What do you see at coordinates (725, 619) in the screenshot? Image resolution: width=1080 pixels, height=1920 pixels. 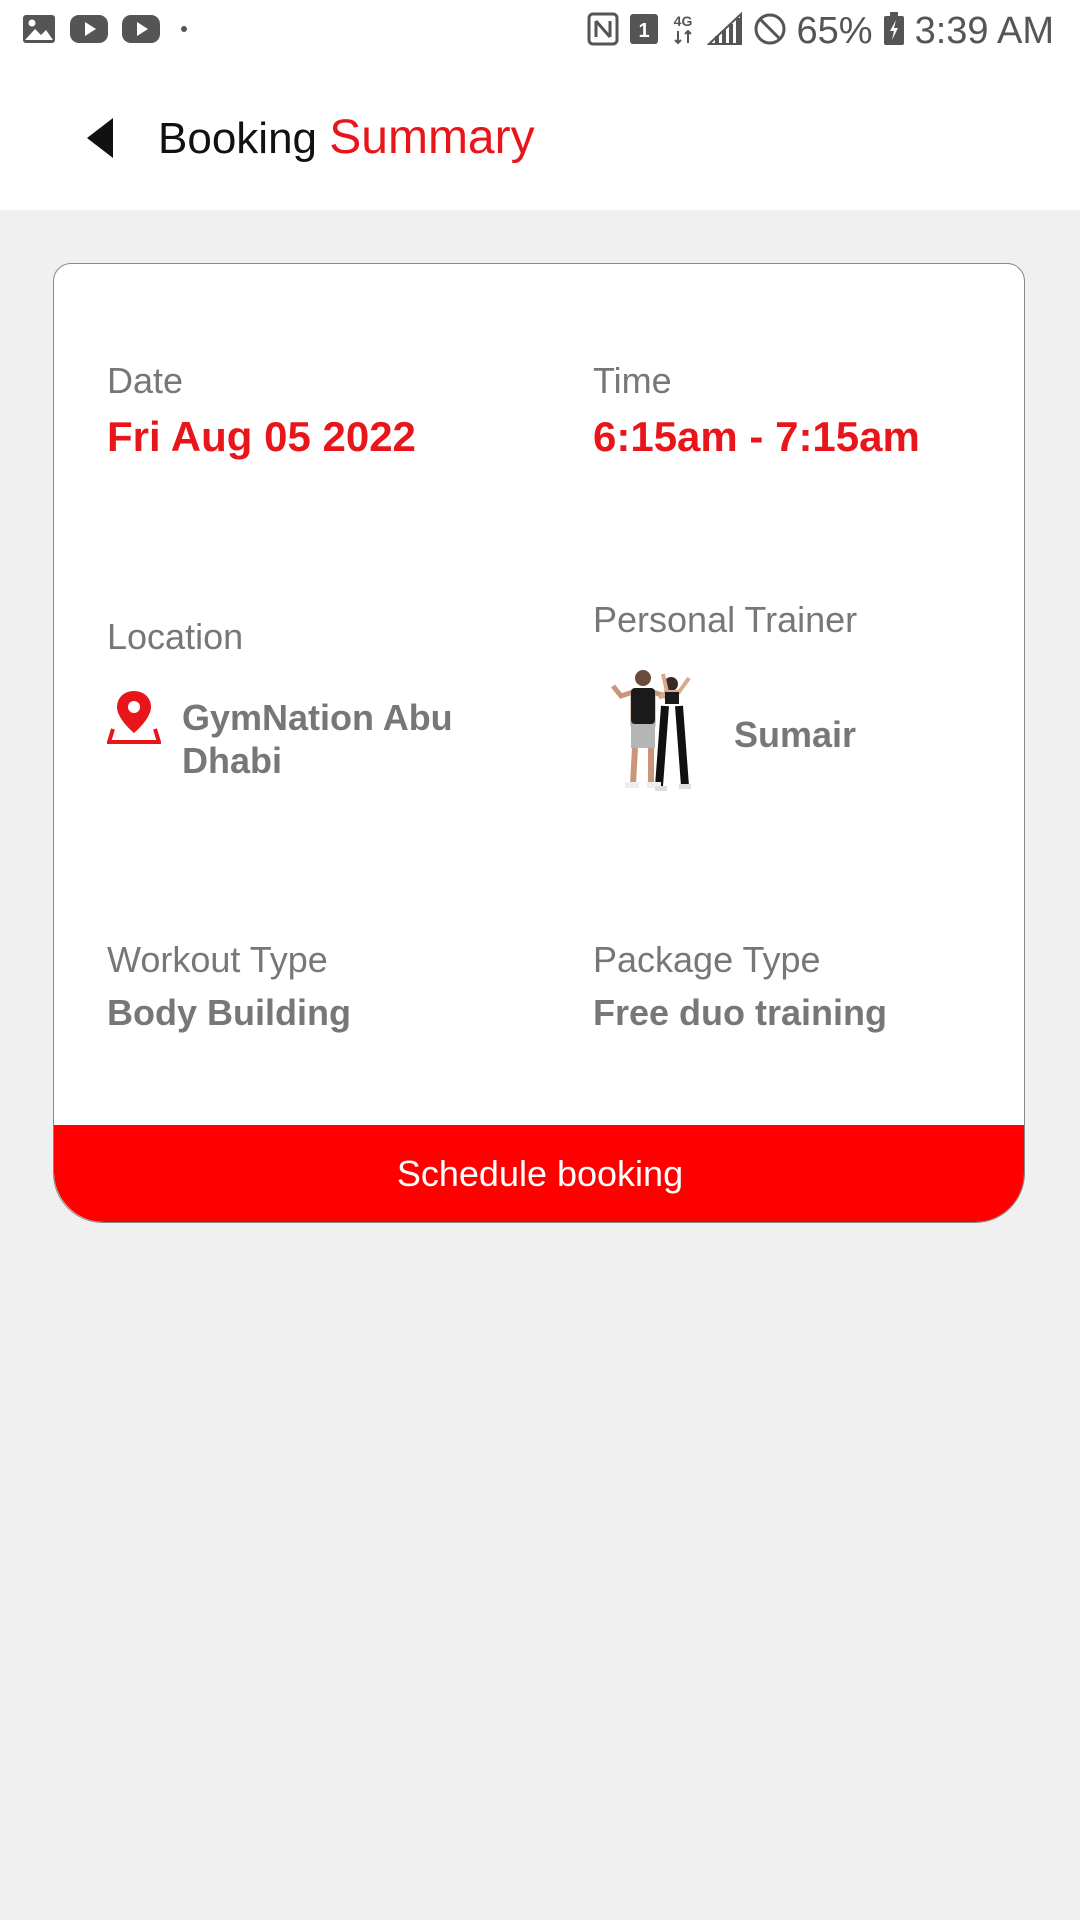 I see `trainer-label: Personal Trainer` at bounding box center [725, 619].